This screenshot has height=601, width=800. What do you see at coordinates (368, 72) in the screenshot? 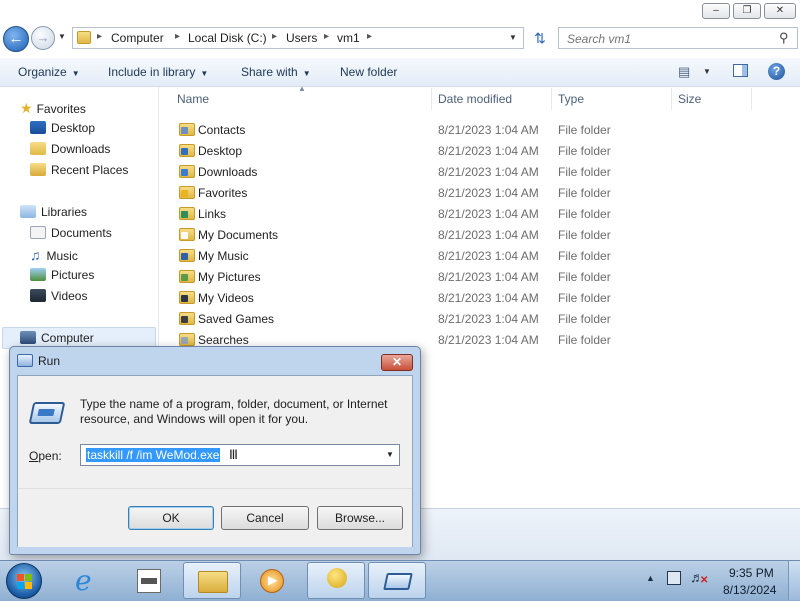
I see `new-folder-button: New folder` at bounding box center [368, 72].